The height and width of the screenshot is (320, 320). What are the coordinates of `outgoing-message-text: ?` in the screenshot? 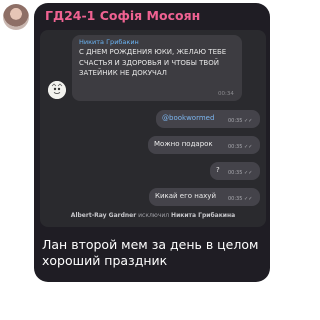 It's located at (218, 170).